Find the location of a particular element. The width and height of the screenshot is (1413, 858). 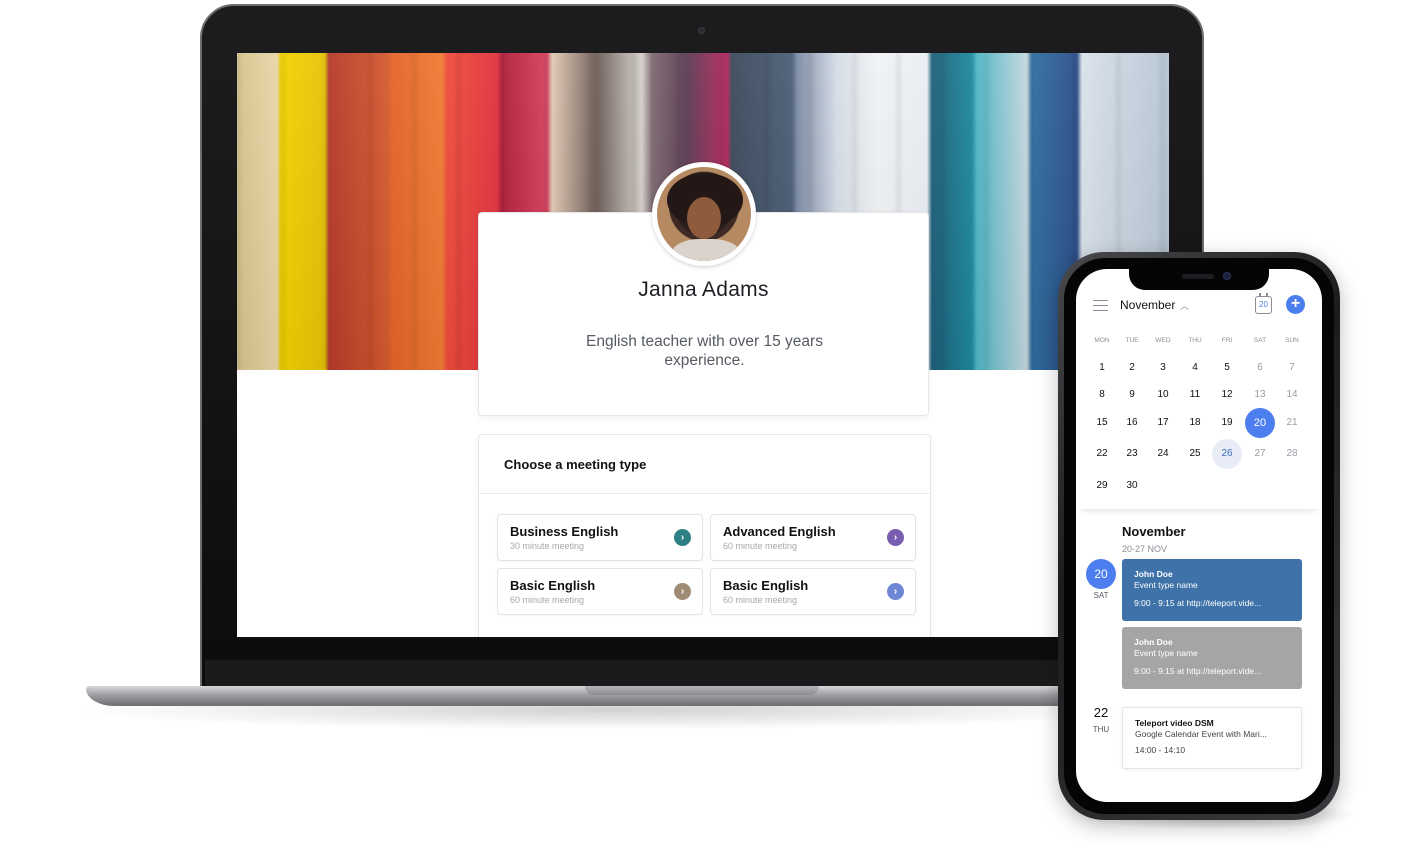

weekday-header: SAT is located at coordinates (1260, 340).